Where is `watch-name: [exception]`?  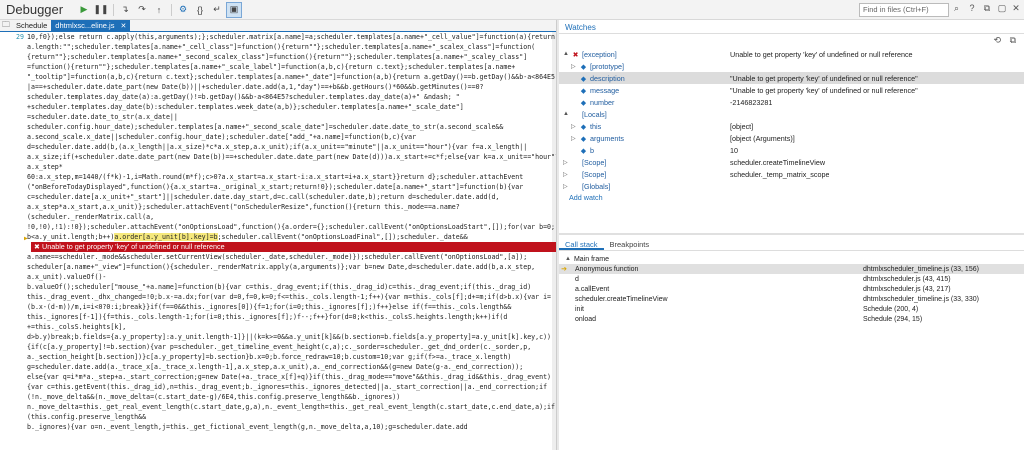 watch-name: [exception] is located at coordinates (599, 54).